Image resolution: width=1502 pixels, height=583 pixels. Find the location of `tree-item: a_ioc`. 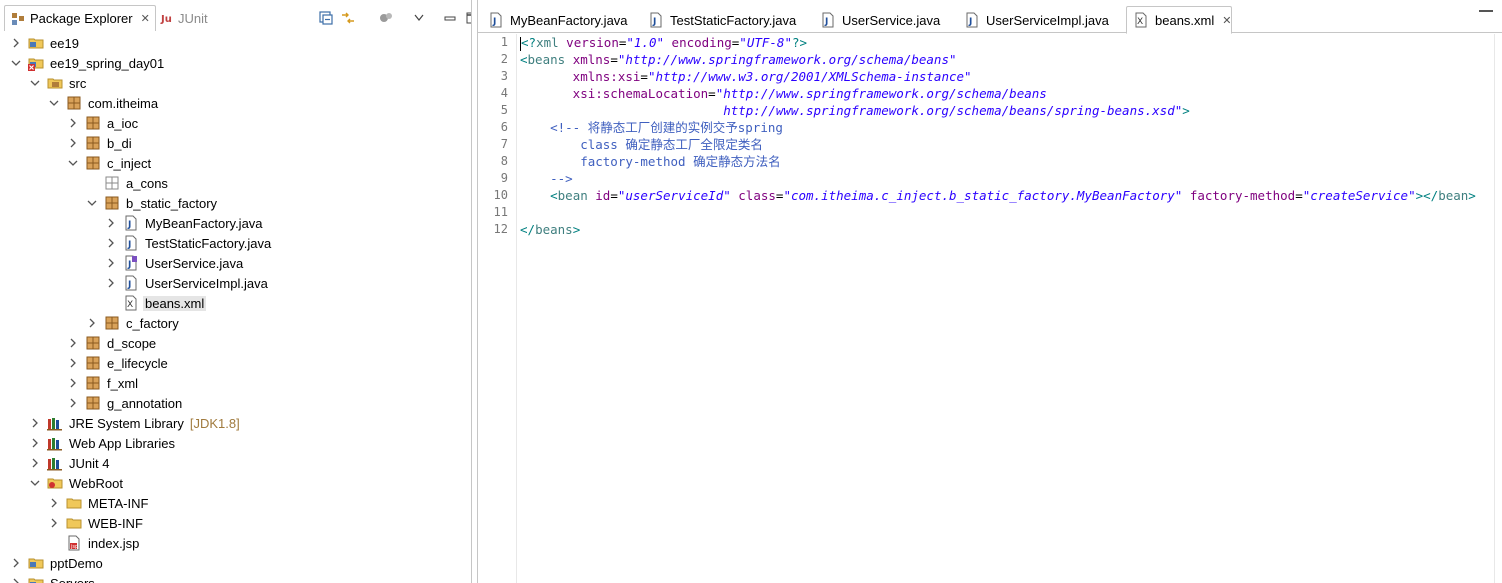

tree-item: a_ioc is located at coordinates (235, 123).